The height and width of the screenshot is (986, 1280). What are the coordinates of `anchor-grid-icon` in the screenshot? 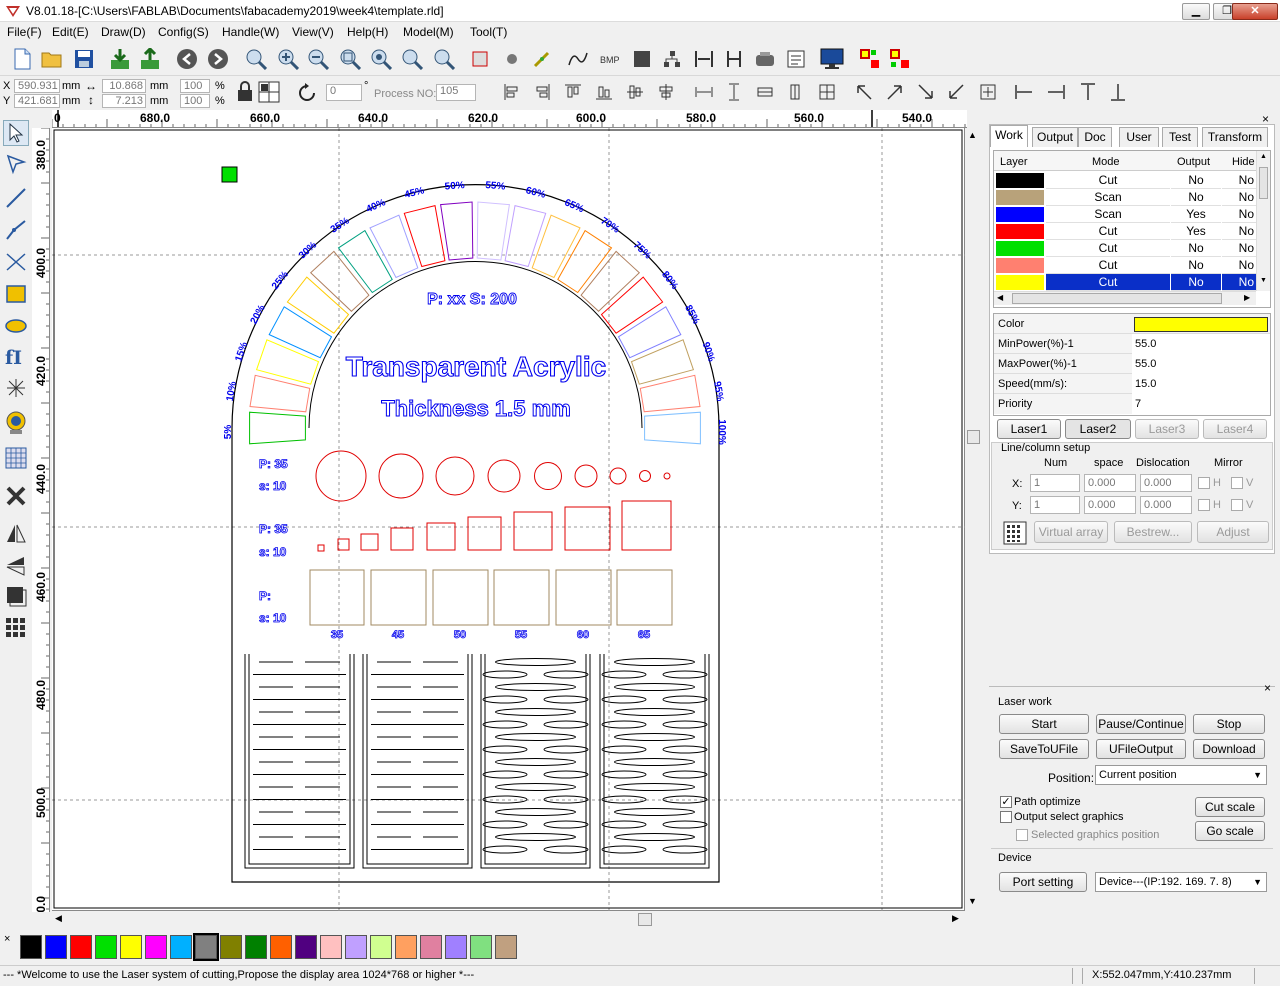 It's located at (269, 92).